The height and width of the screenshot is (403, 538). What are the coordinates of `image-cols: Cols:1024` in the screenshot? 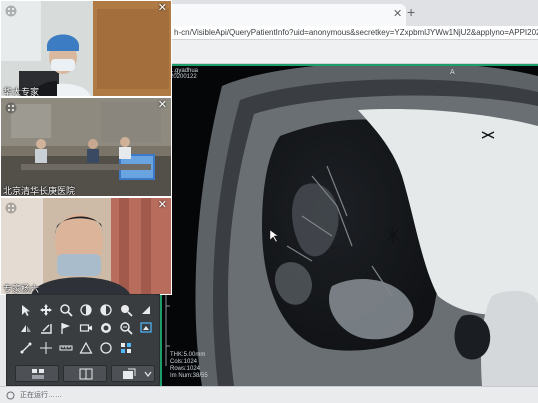 It's located at (184, 362).